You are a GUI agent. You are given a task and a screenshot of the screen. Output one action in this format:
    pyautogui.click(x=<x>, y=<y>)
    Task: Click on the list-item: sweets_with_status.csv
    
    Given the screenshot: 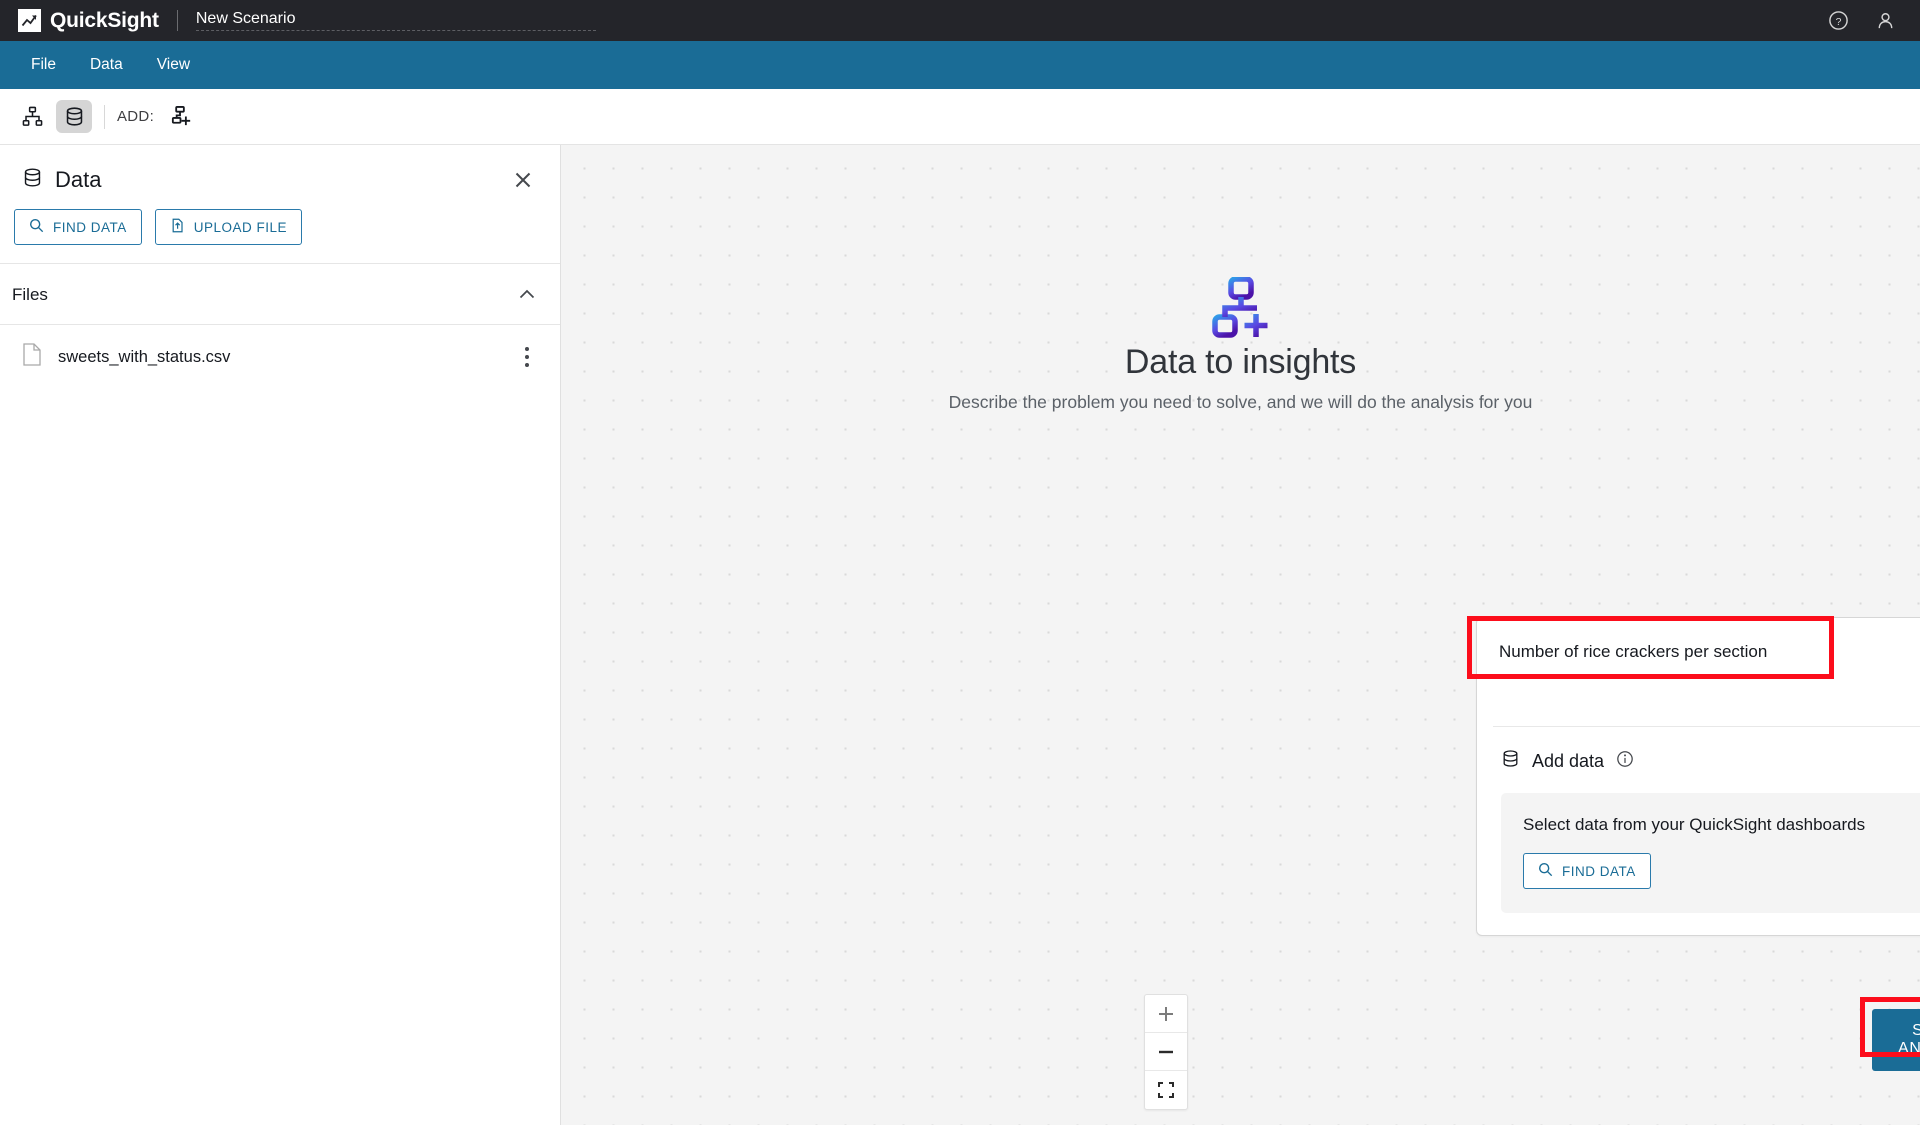 What is the action you would take?
    pyautogui.click(x=280, y=357)
    